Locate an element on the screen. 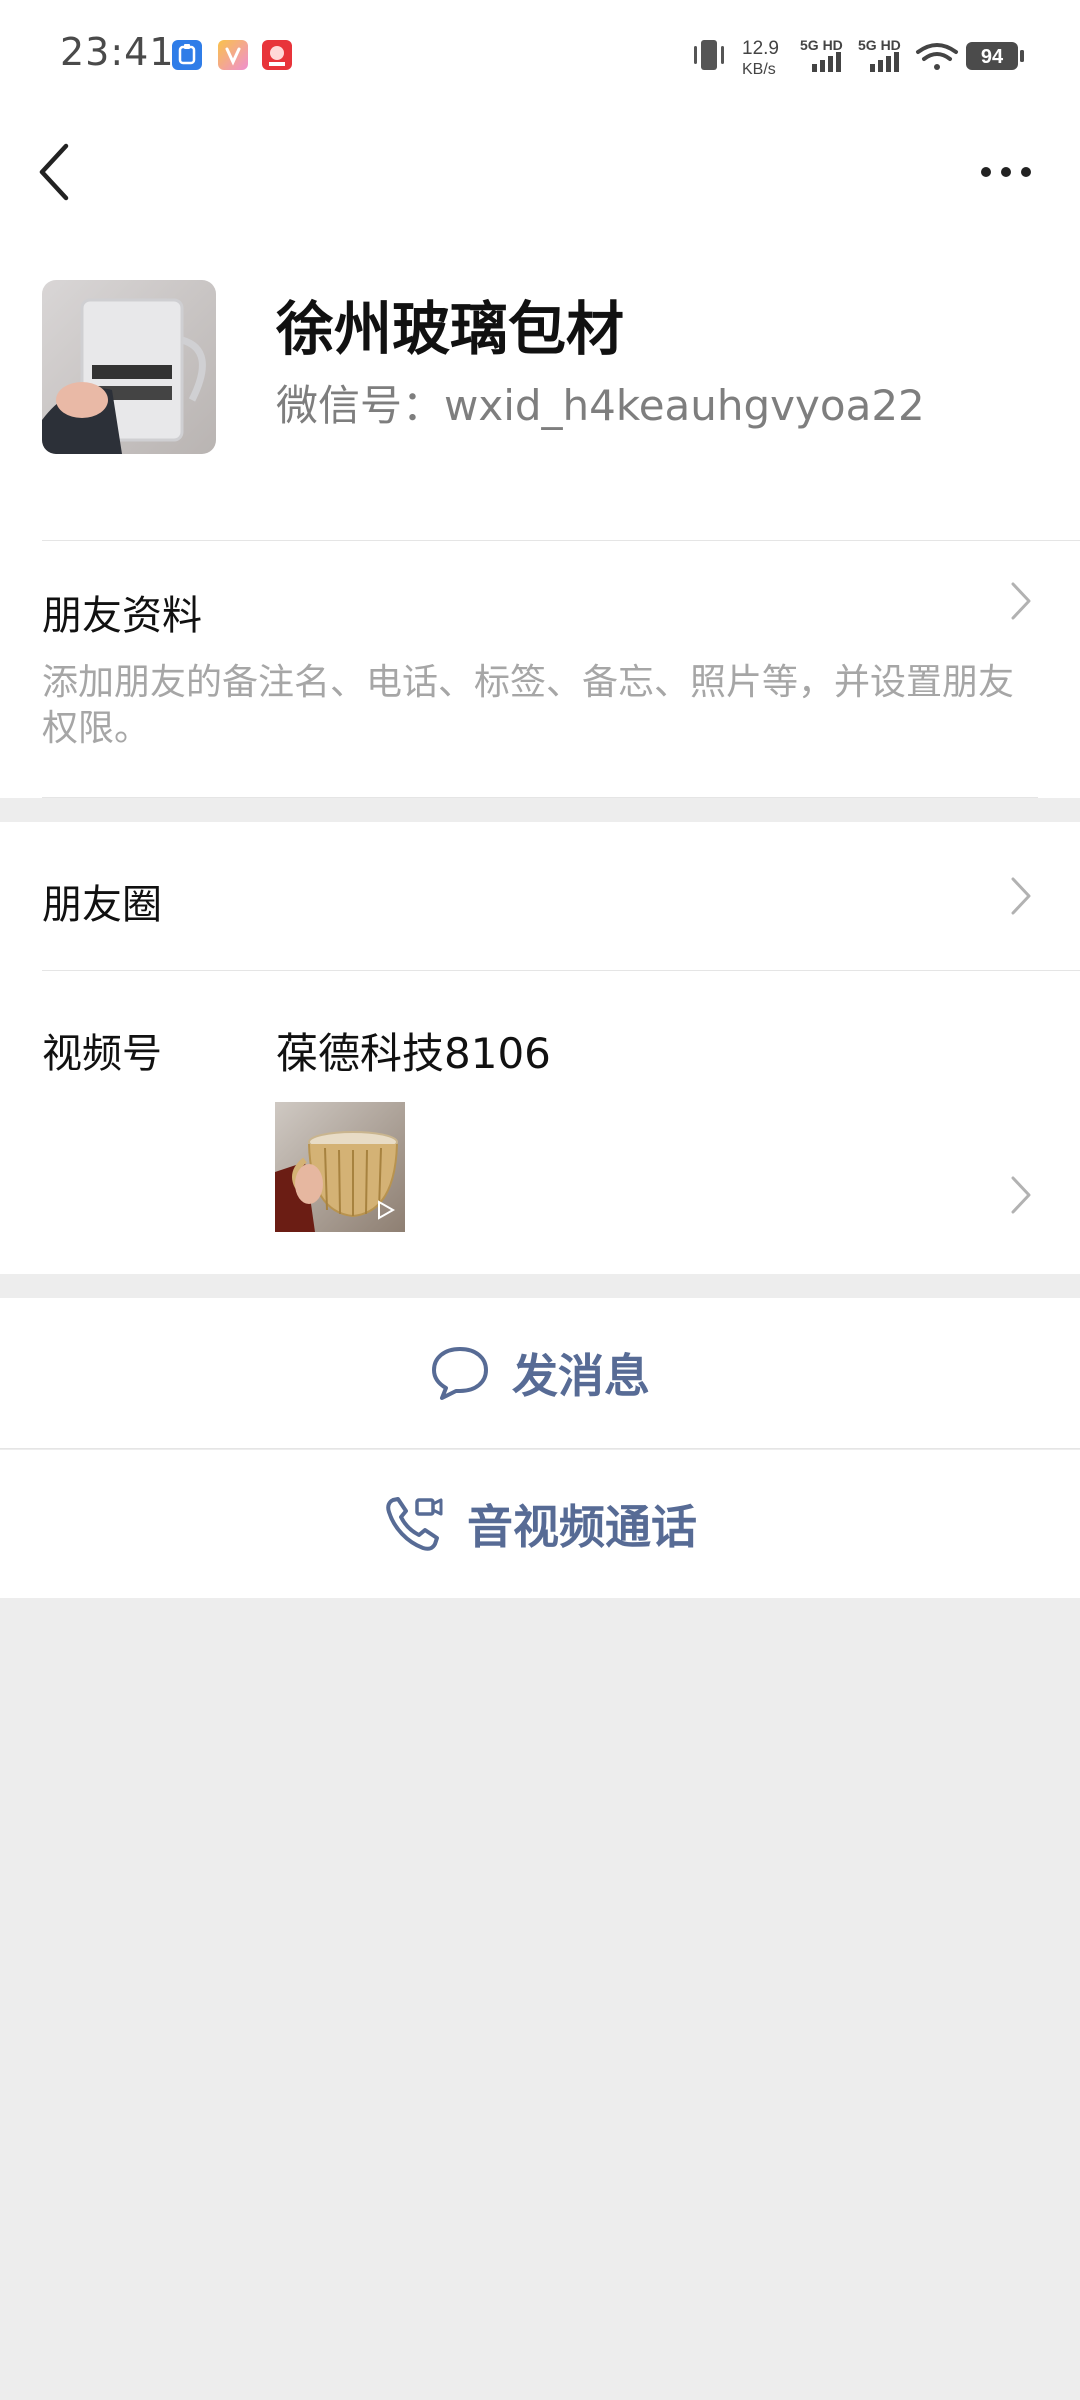  friend-info-title: 朋友资料 is located at coordinates (122, 616).